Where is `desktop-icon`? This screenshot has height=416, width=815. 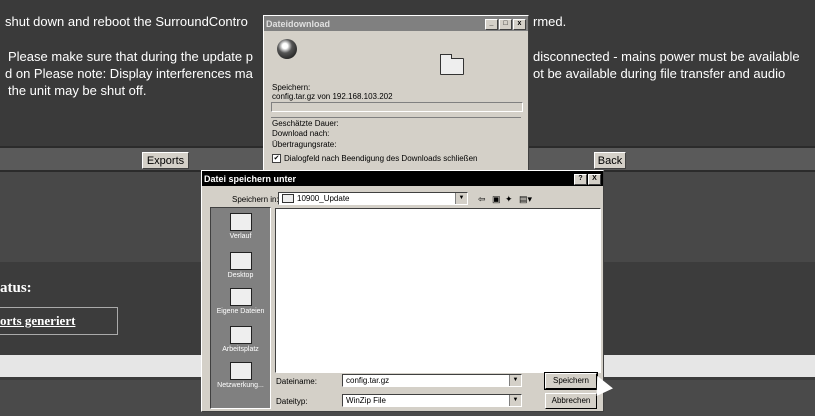
desktop-icon is located at coordinates (240, 261).